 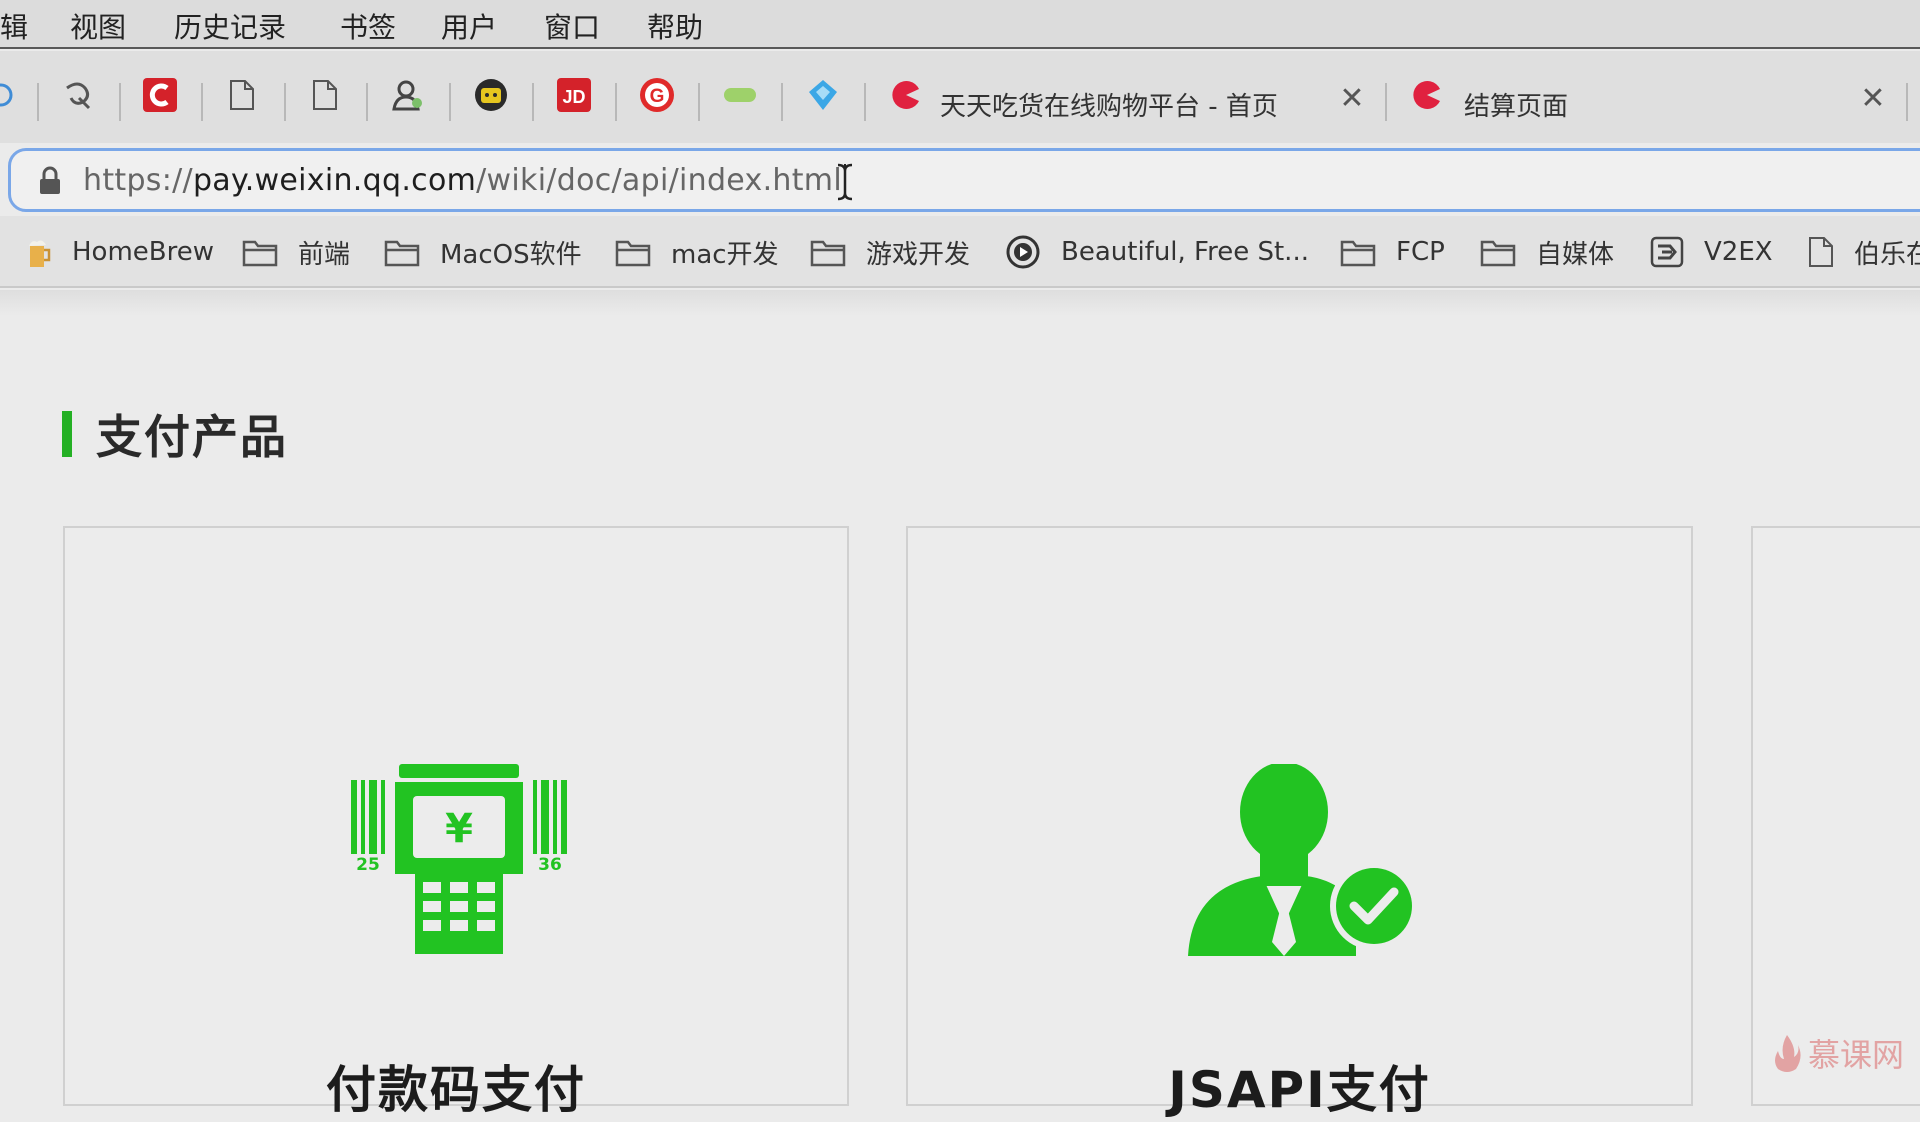 I want to click on pinned-tab-pill-icon, so click(x=740, y=95).